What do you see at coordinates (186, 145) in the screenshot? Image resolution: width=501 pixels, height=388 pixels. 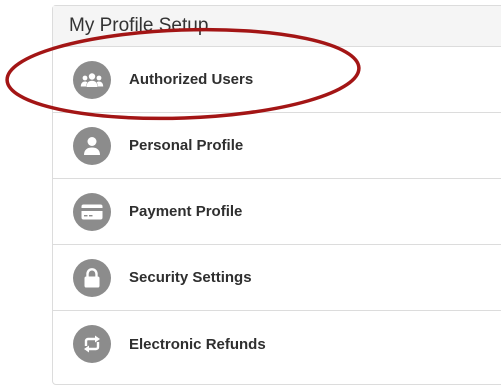 I see `menu-label-personal-profile: Personal Profile` at bounding box center [186, 145].